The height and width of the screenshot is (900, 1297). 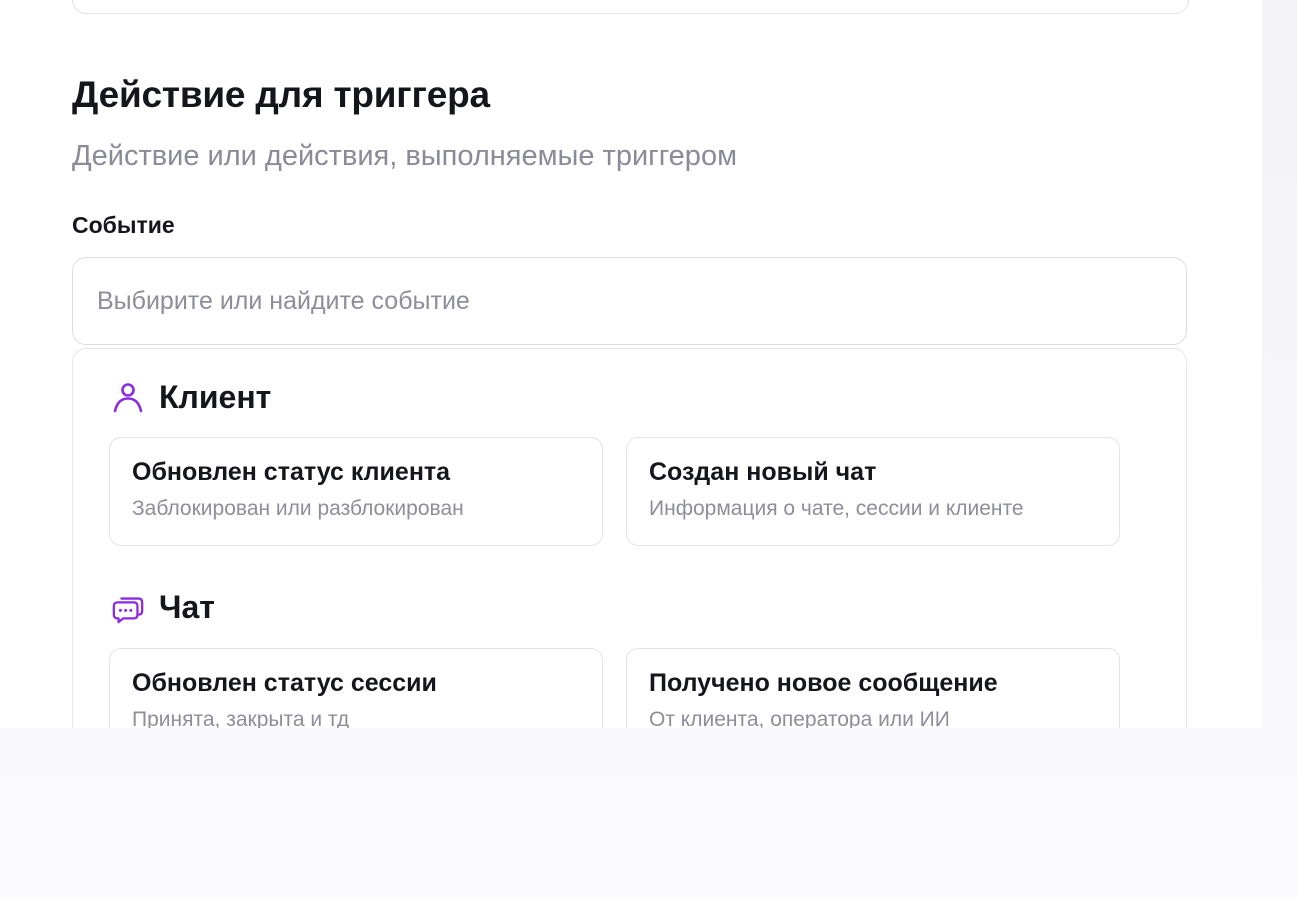 What do you see at coordinates (298, 508) in the screenshot?
I see `event-card-description: Заблокирован или разблокирован` at bounding box center [298, 508].